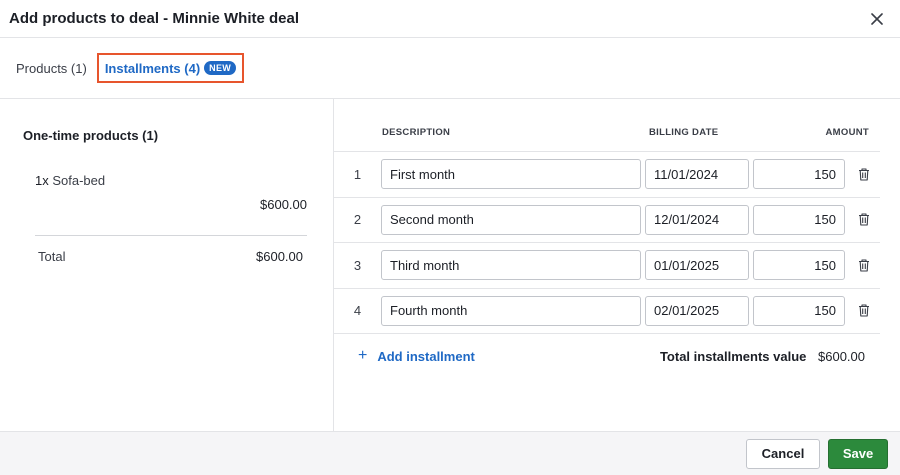  I want to click on table-header: DESCRIPTION BILLING DATE AMOUNT, so click(607, 125).